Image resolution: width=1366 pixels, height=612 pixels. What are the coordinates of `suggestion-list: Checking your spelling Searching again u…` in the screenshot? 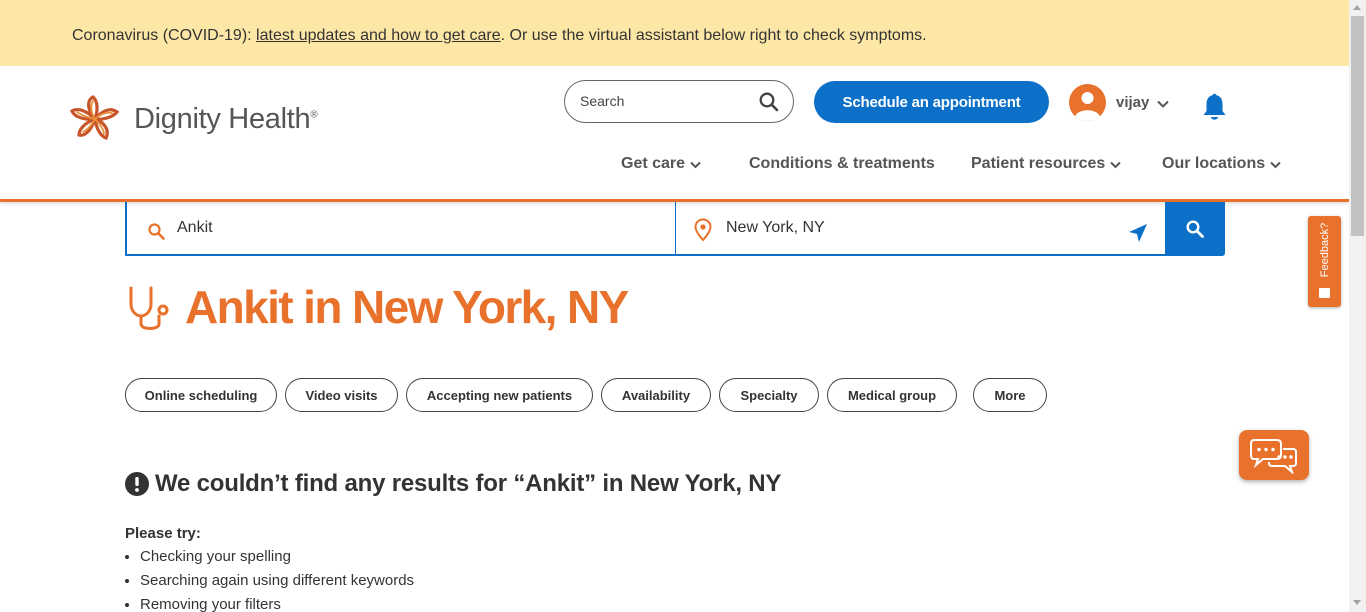 It's located at (277, 580).